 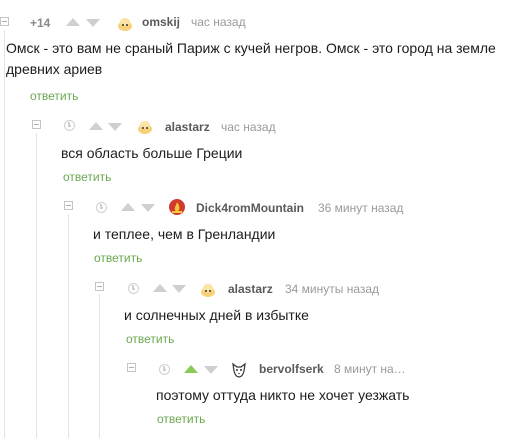 What do you see at coordinates (216, 315) in the screenshot?
I see `comment-text: и солнечных дней в избытке` at bounding box center [216, 315].